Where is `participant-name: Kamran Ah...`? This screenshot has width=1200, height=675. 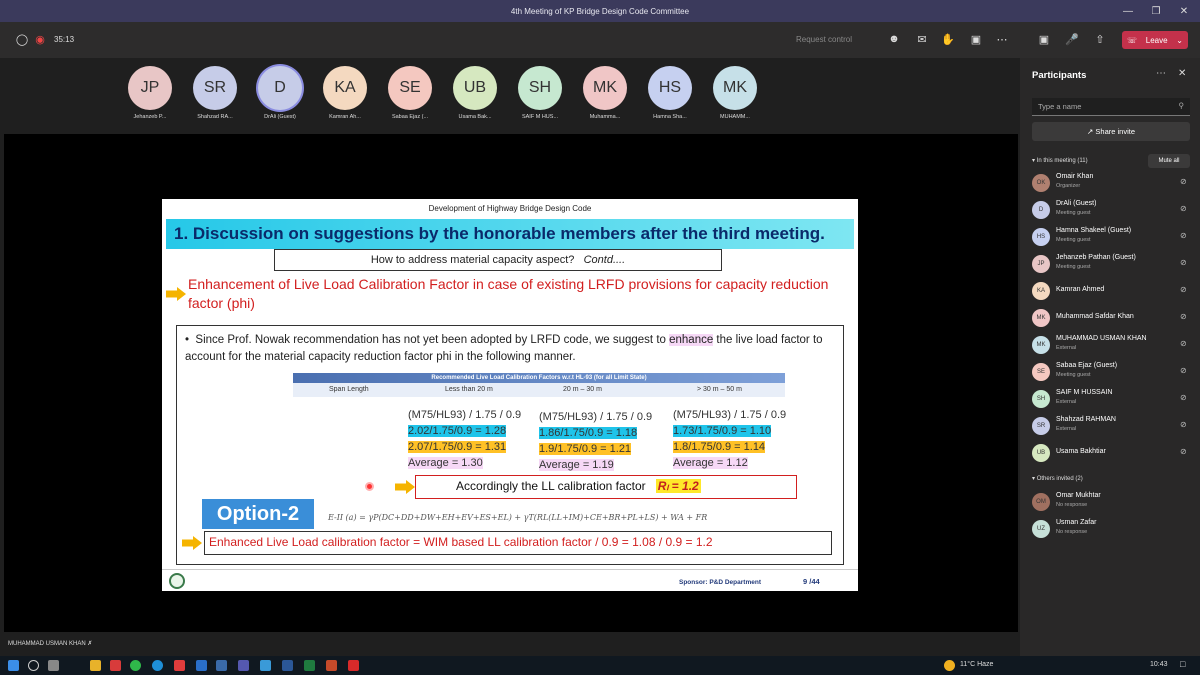 participant-name: Kamran Ah... is located at coordinates (345, 117).